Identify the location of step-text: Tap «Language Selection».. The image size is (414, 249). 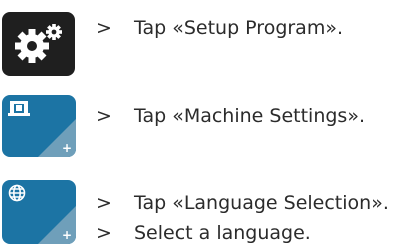
(261, 203).